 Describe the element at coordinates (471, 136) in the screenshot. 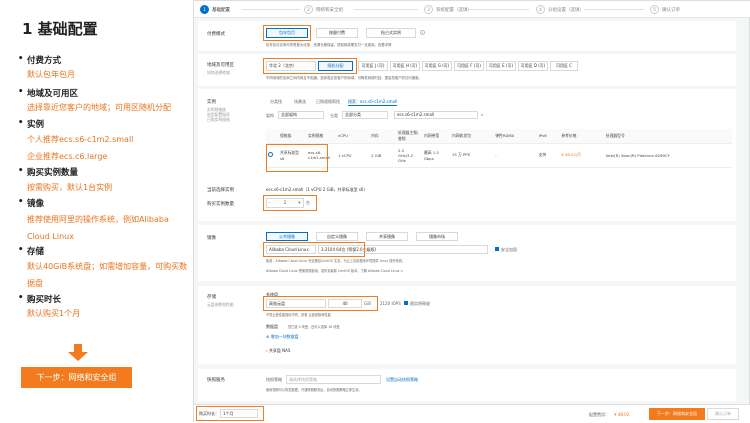

I see `col-header: 内网收发包` at that location.